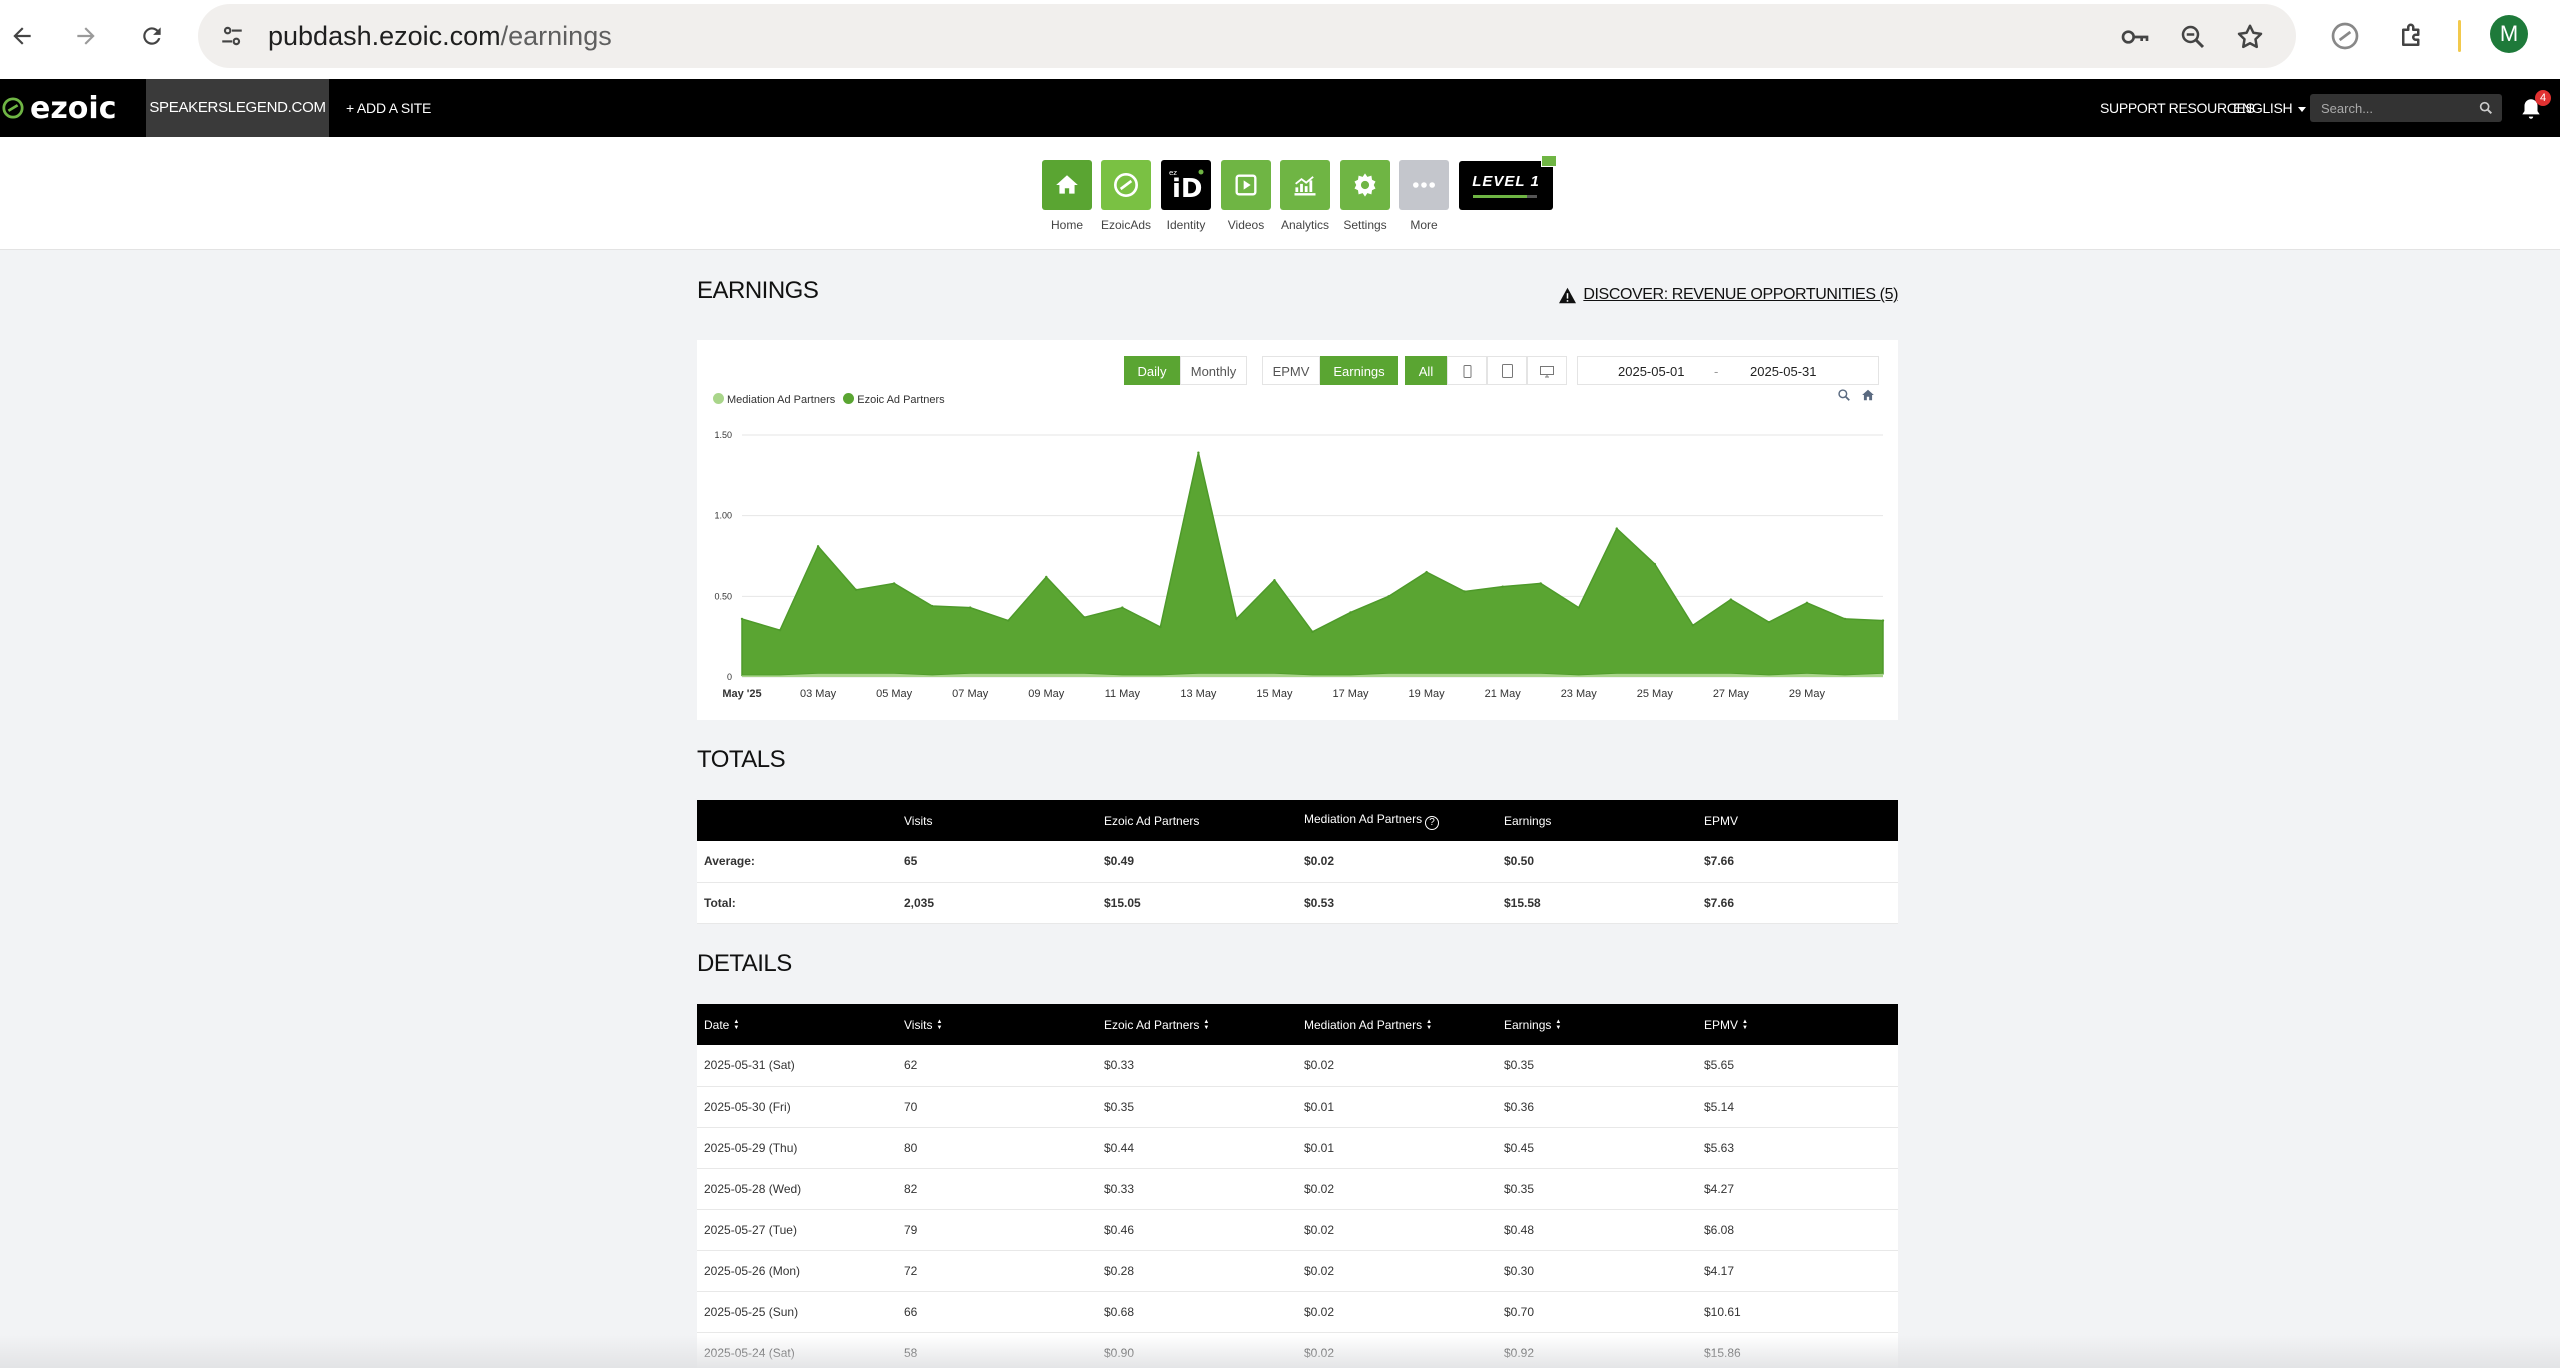 The image size is (2560, 1368). Describe the element at coordinates (2345, 36) in the screenshot. I see `ezoic-extension-icon` at that location.